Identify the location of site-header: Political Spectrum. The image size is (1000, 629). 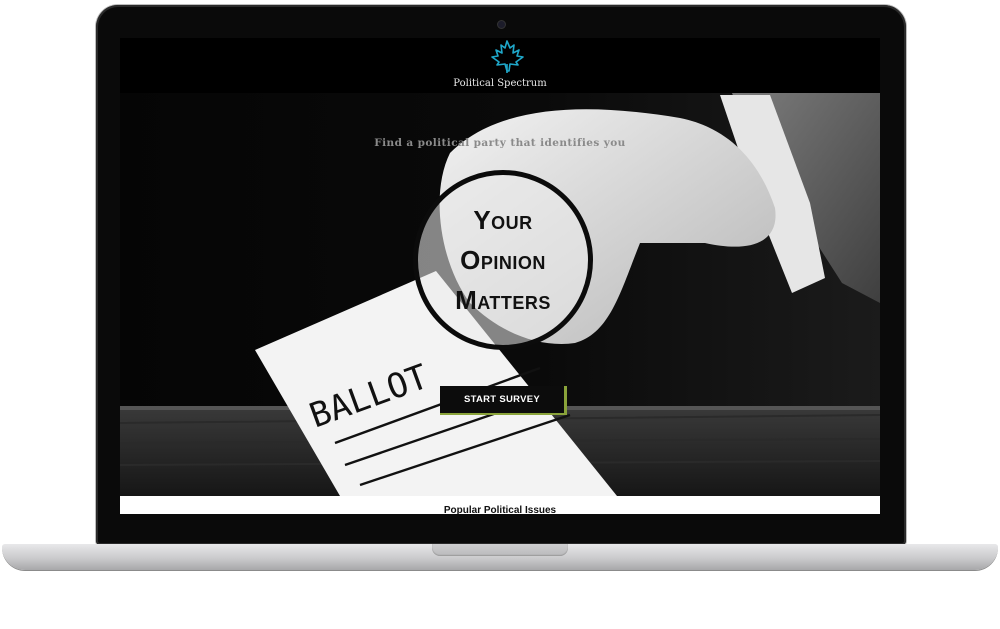
(500, 65).